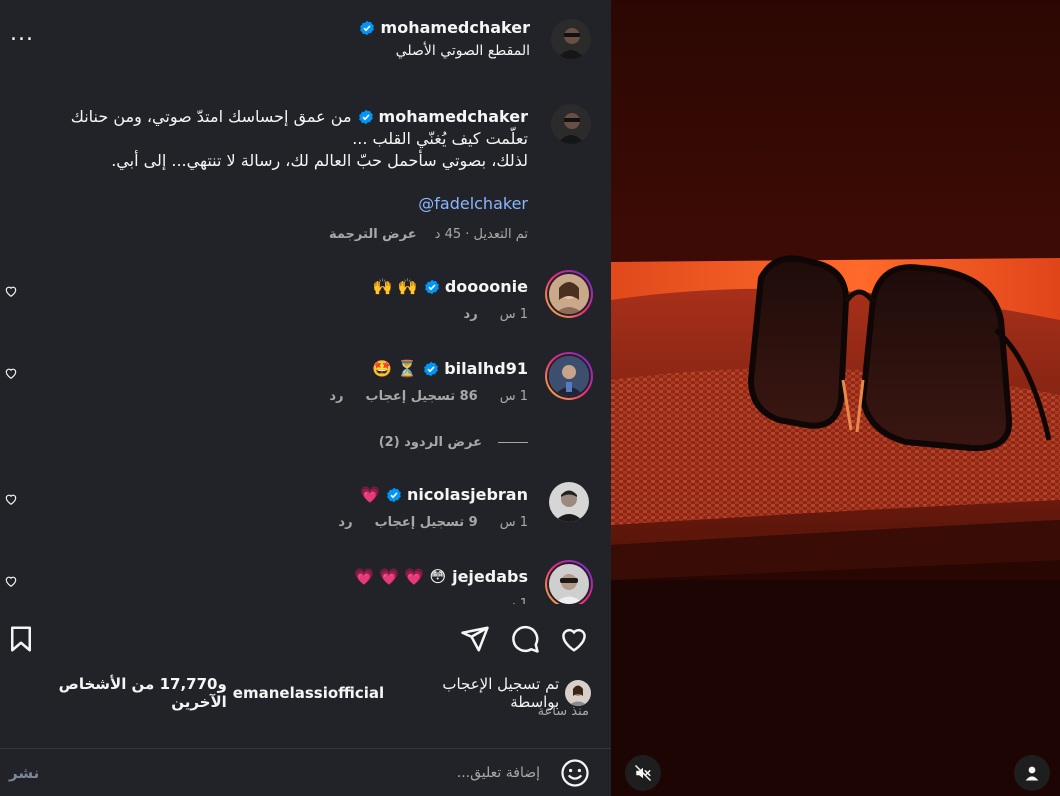  I want to click on comment-text: 😳 💗 💗 💗, so click(400, 576).